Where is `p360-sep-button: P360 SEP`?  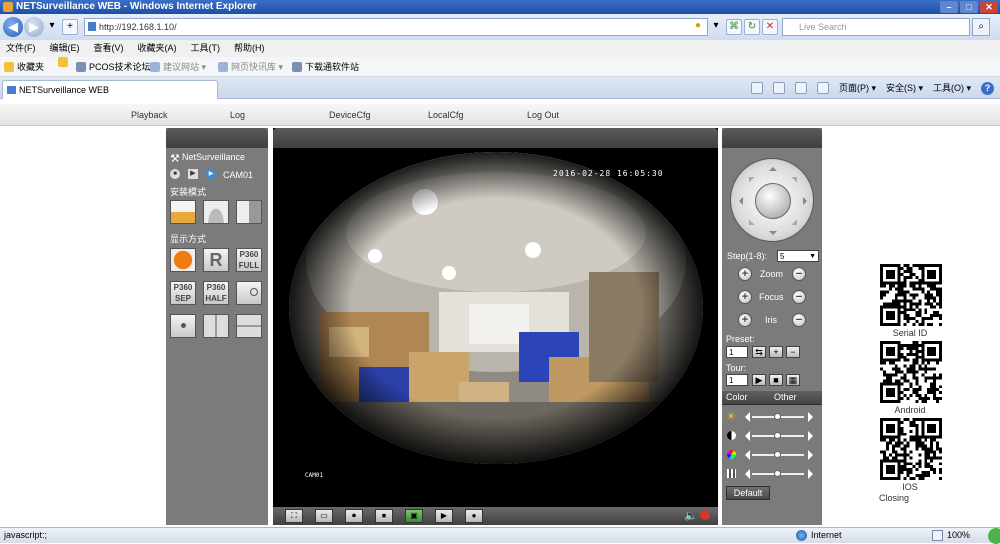 p360-sep-button: P360 SEP is located at coordinates (183, 293).